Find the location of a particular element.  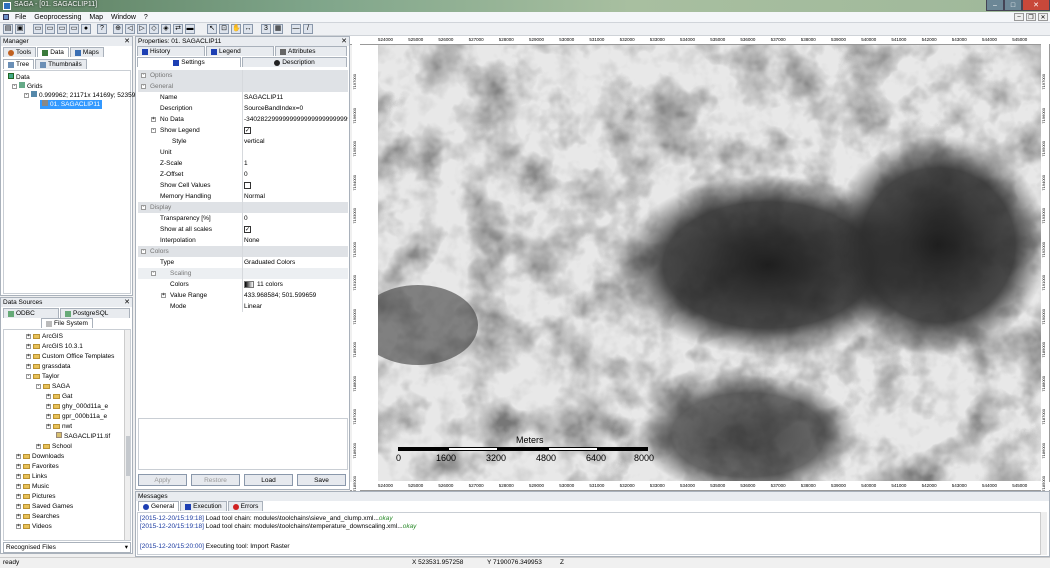

prop-type: Type Graduated Colors is located at coordinates (243, 262).